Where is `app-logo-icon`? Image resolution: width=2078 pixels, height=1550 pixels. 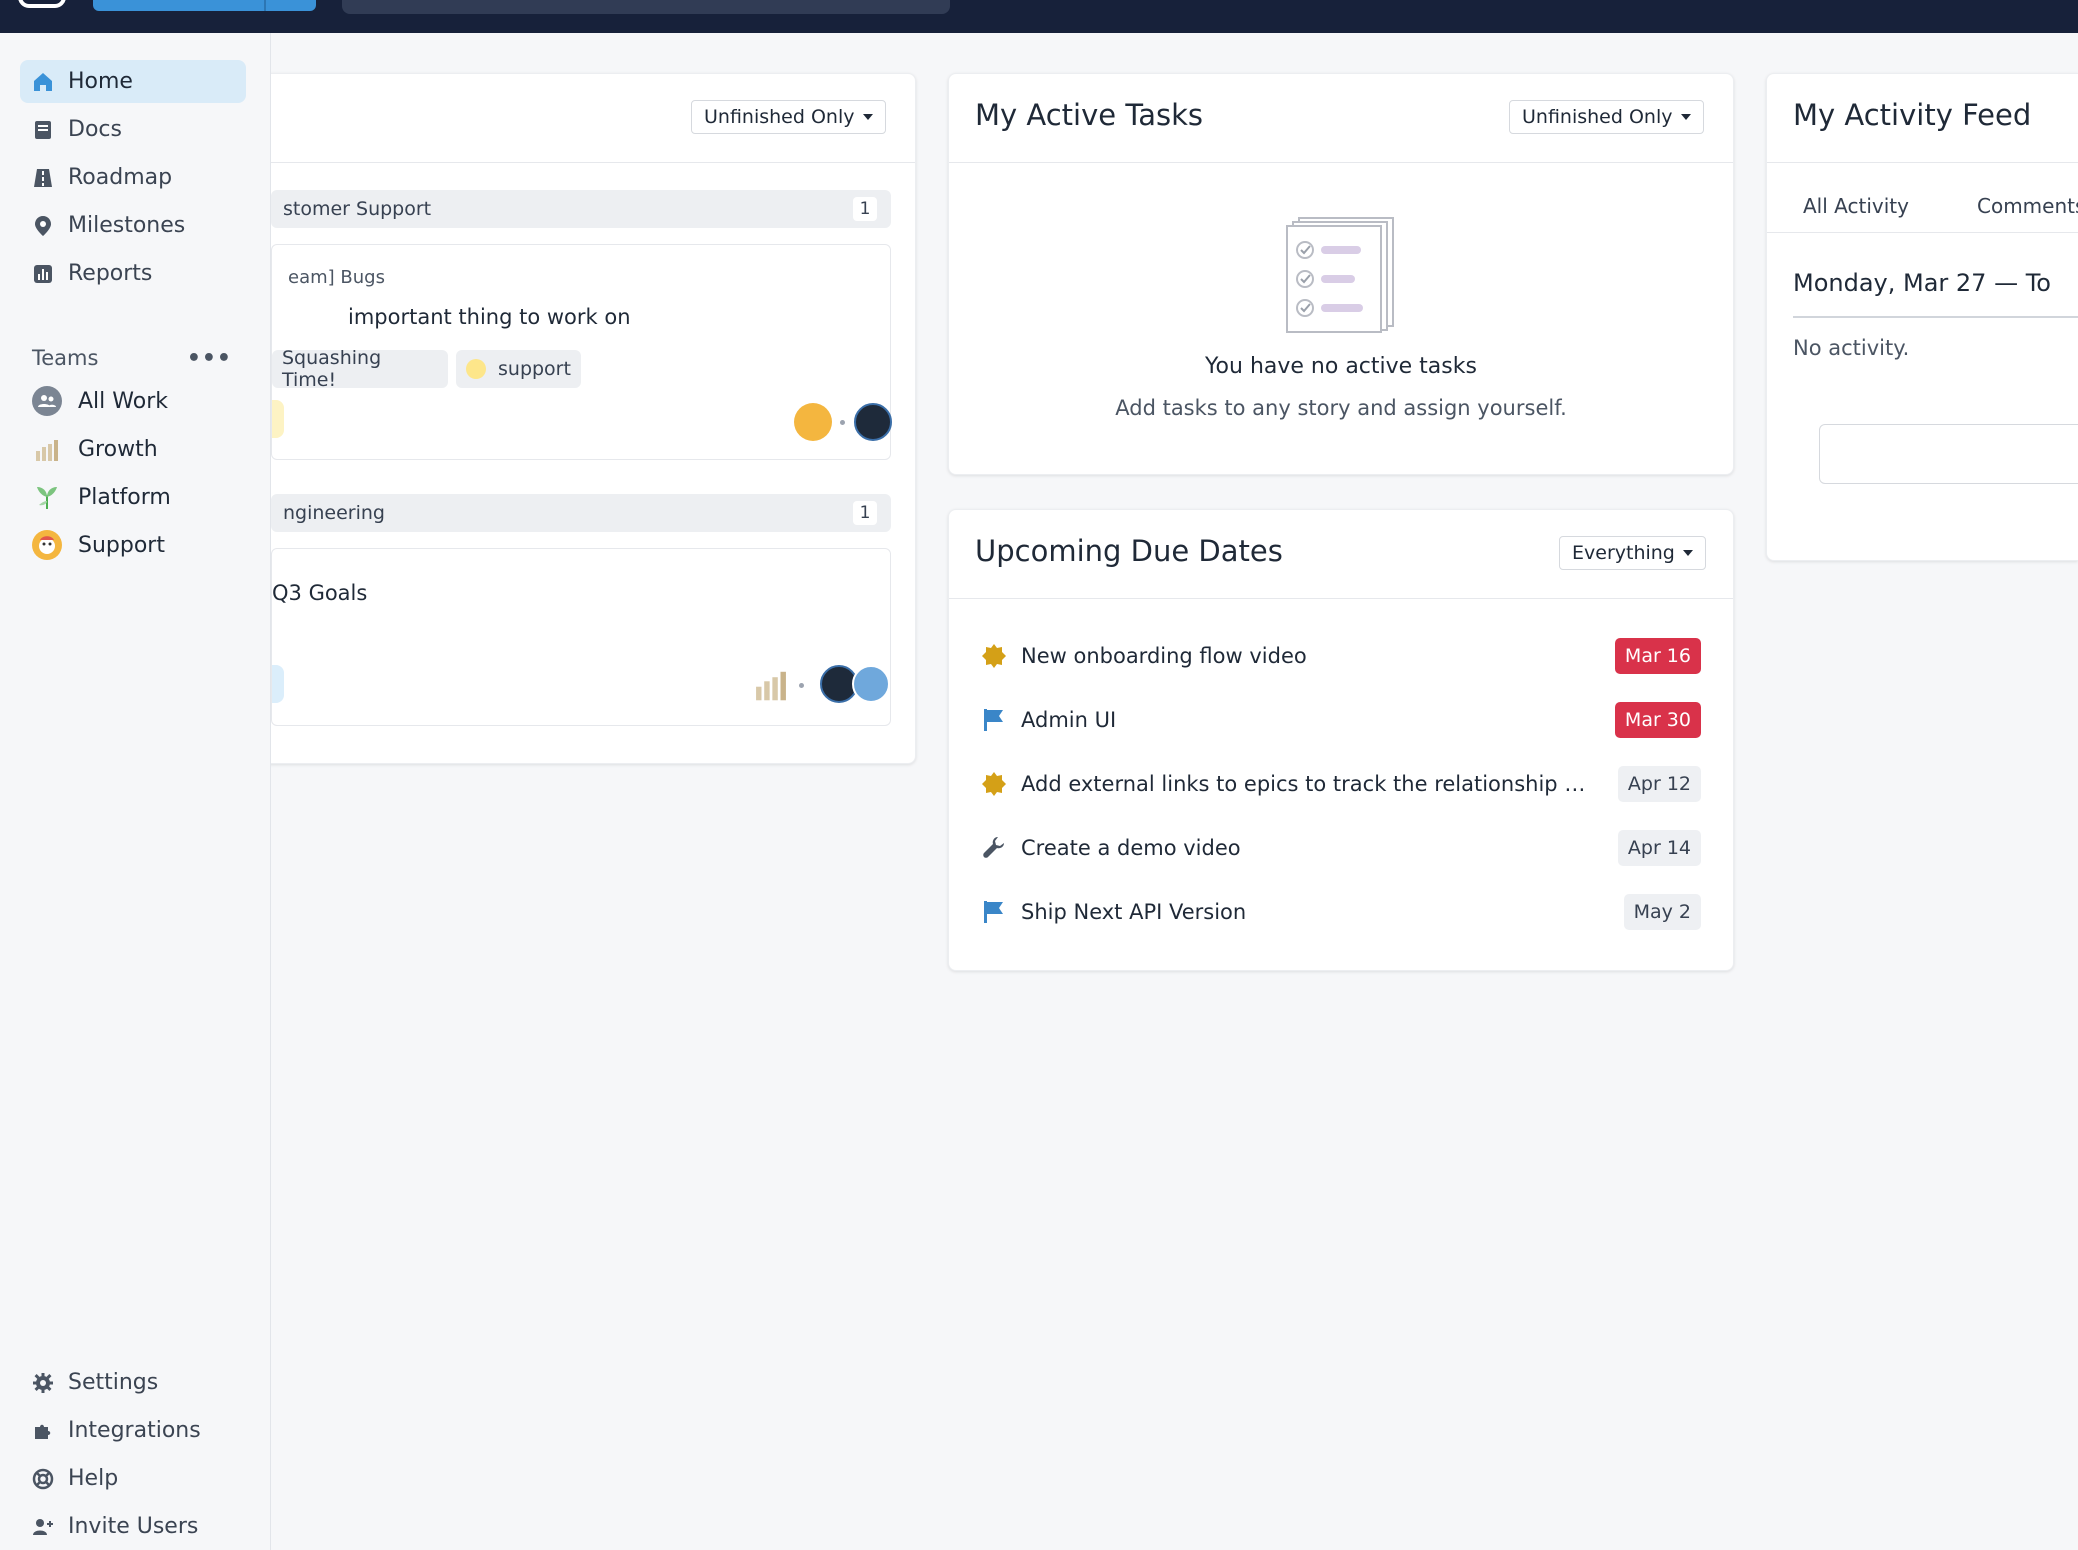
app-logo-icon is located at coordinates (42, 4).